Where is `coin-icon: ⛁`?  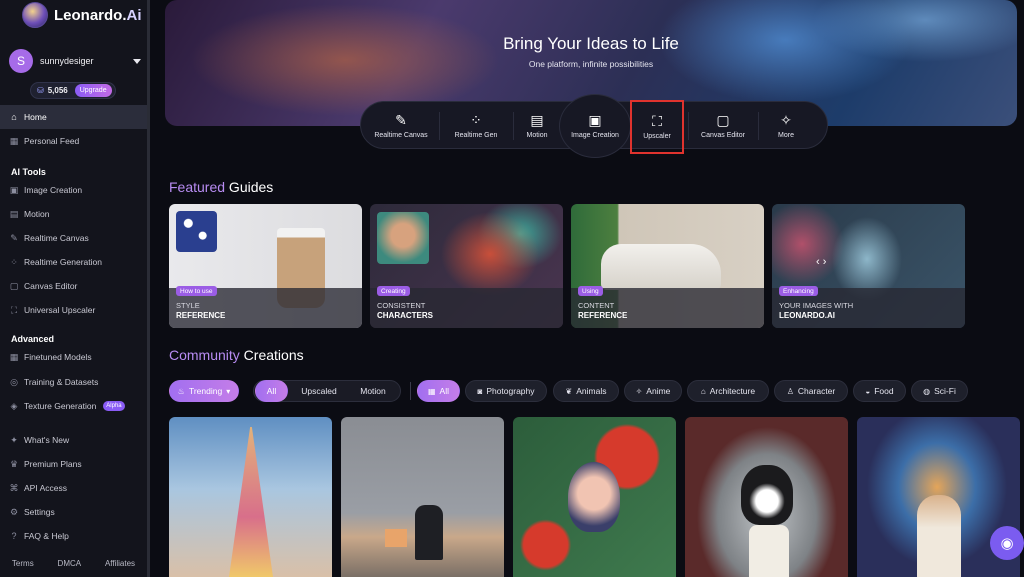 coin-icon: ⛁ is located at coordinates (40, 90).